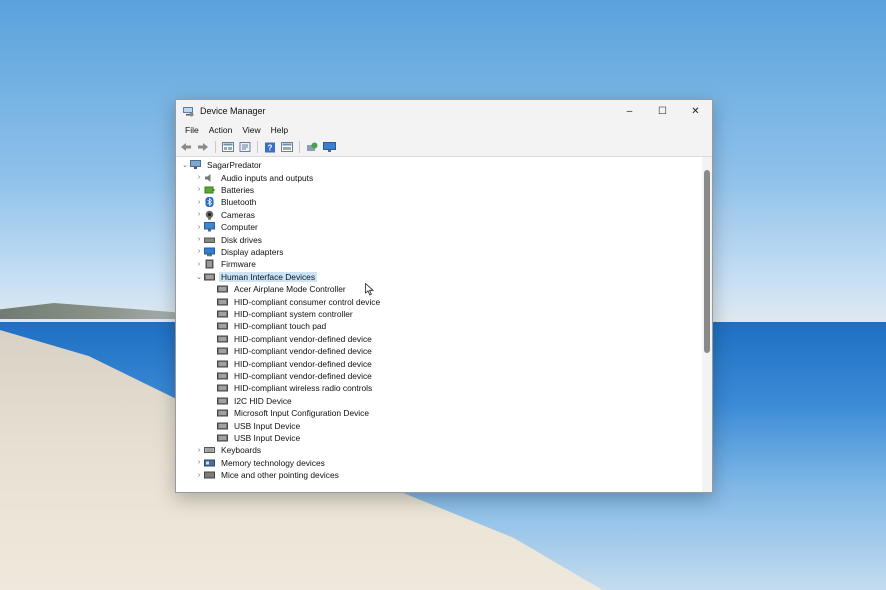 The image size is (886, 590). I want to click on minimize-icon: –, so click(629, 111).